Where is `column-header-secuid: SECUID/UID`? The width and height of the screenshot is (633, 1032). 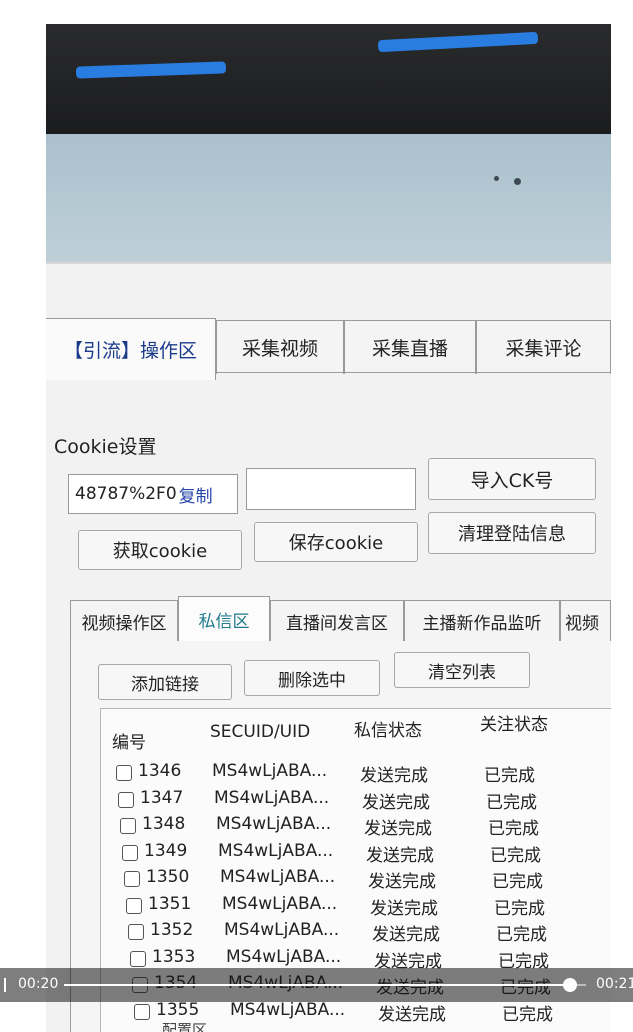
column-header-secuid: SECUID/UID is located at coordinates (260, 732).